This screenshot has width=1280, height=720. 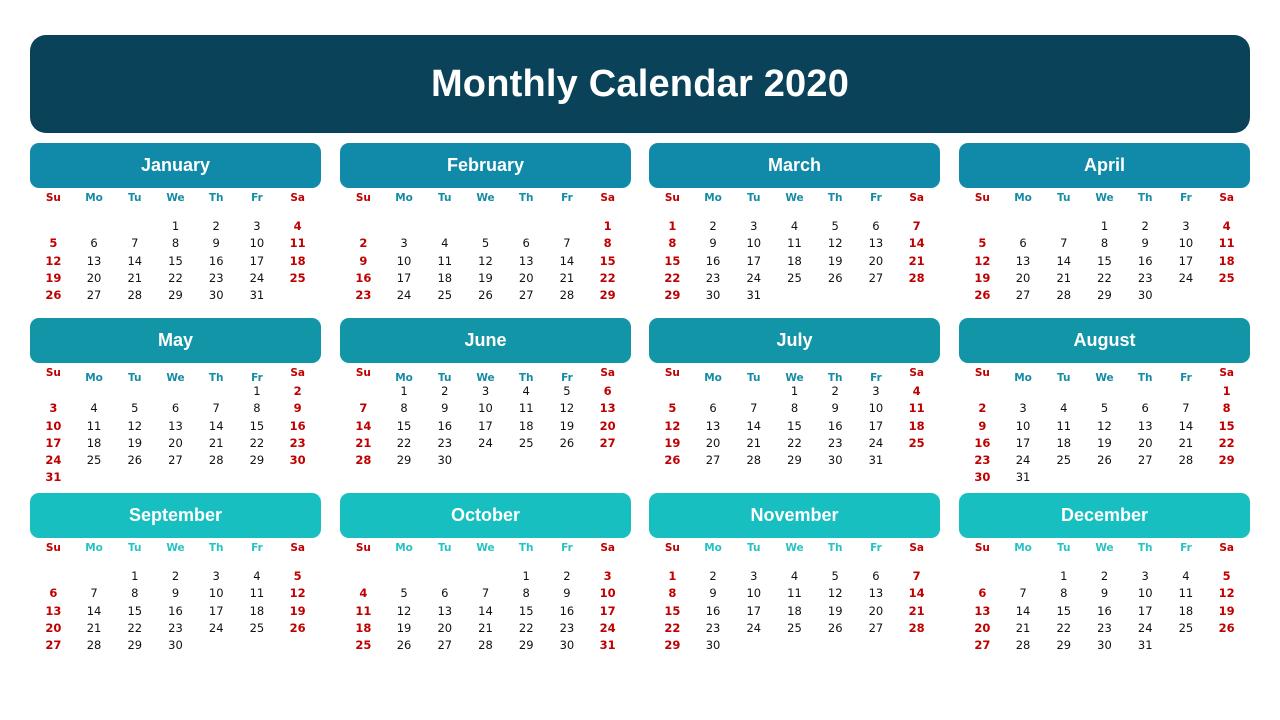 I want to click on day-cell: 27, so click(x=175, y=460).